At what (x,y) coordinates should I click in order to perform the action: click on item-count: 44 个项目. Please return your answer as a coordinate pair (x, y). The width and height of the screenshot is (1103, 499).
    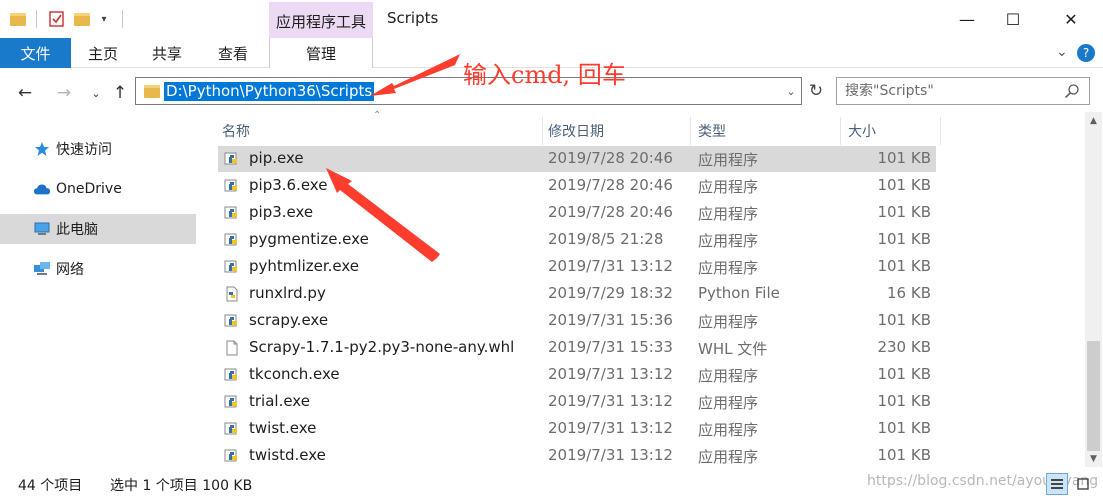
    Looking at the image, I should click on (50, 486).